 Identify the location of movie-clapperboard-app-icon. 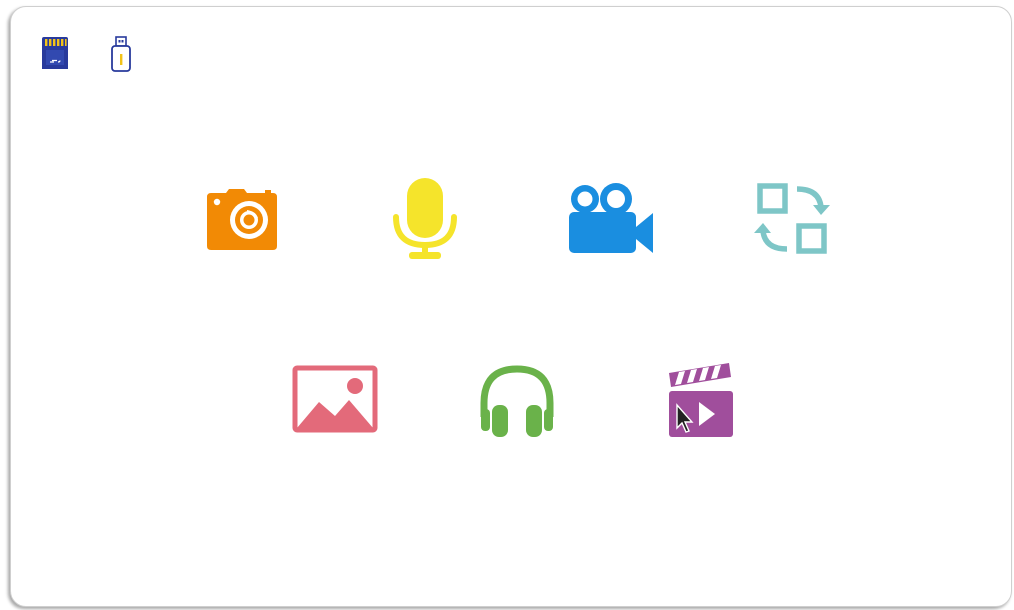
(703, 399).